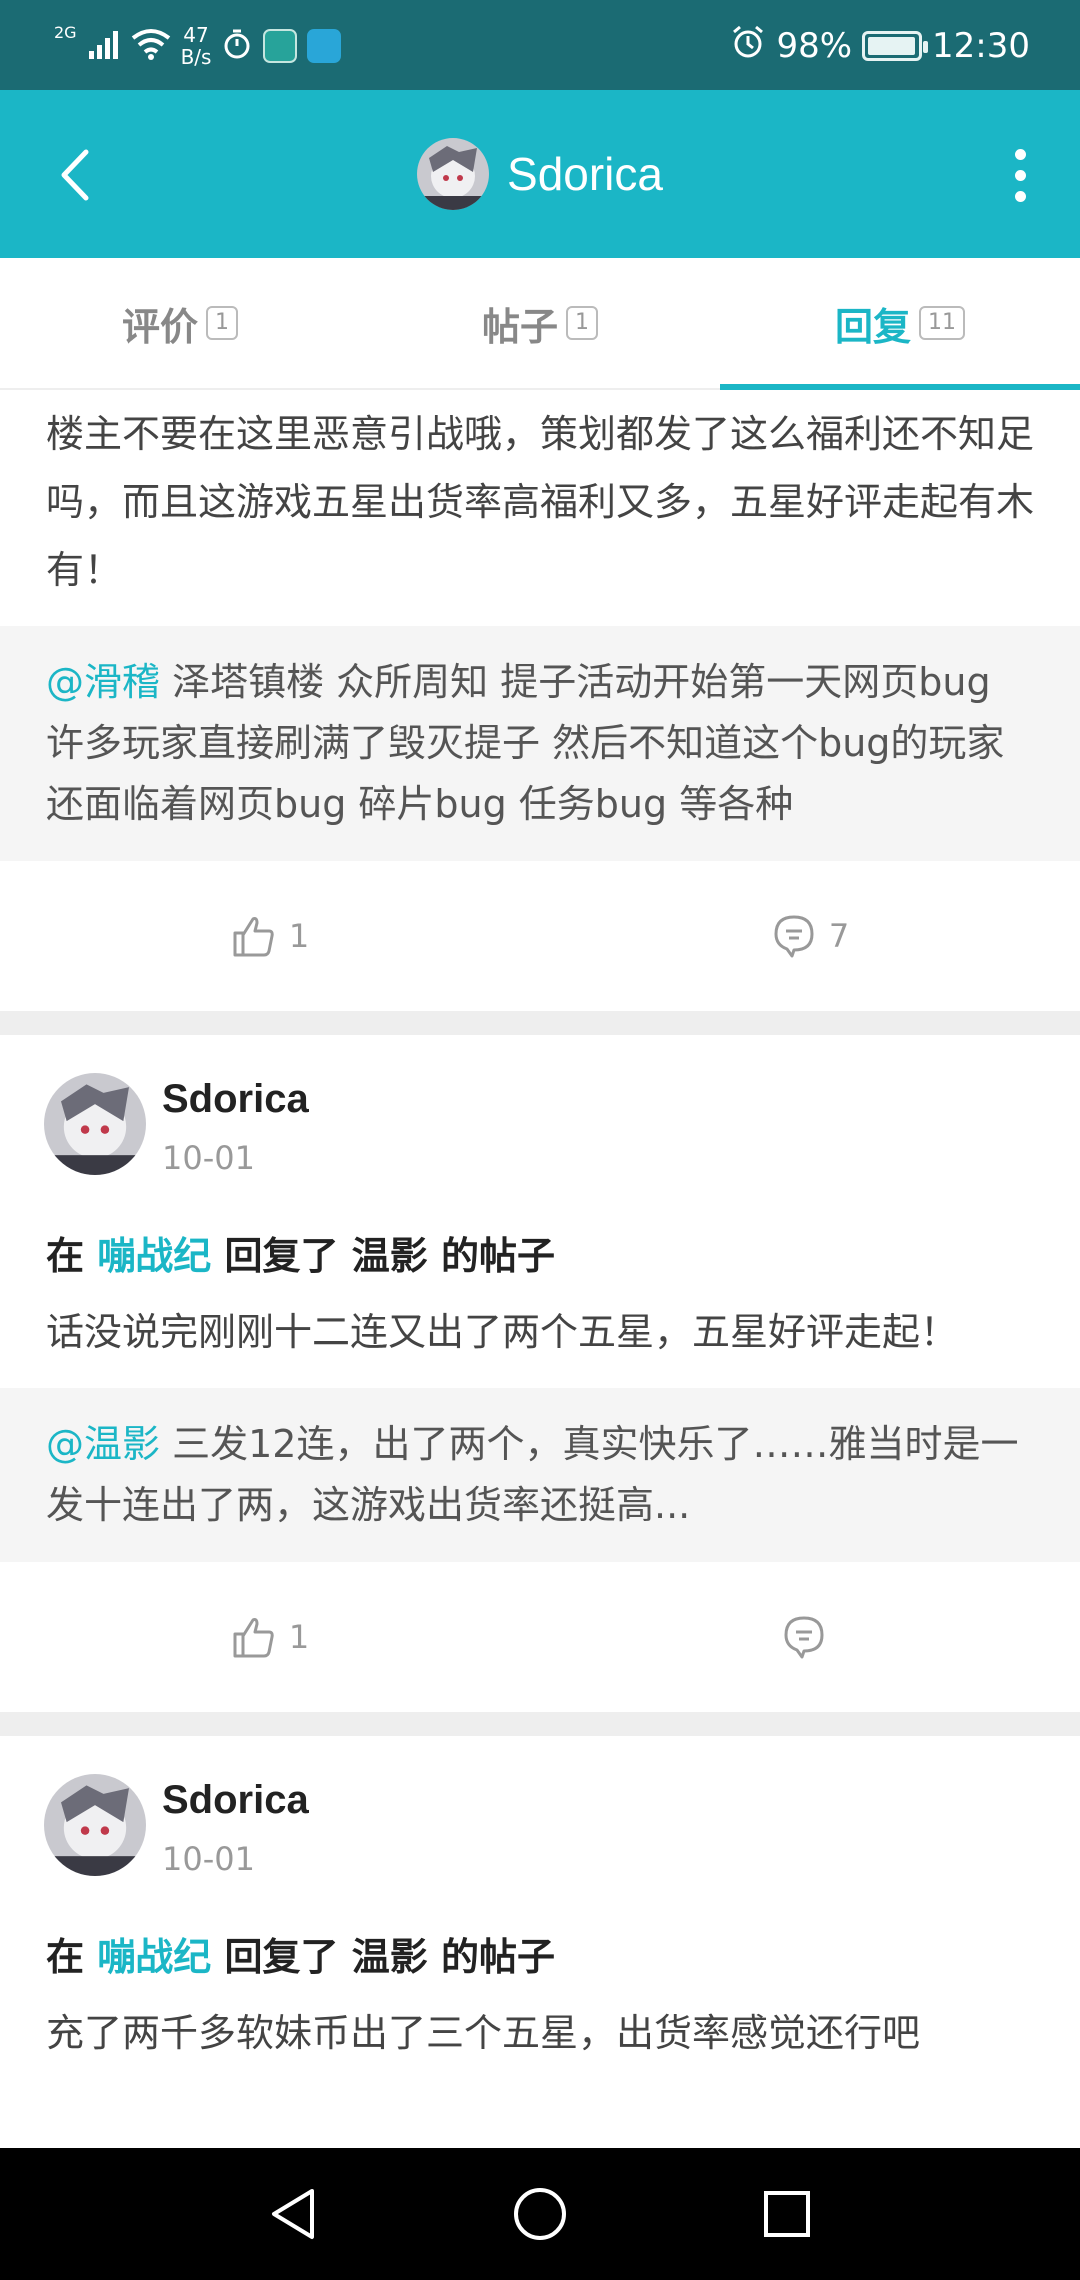  I want to click on tab-posts: 帖子 1, so click(540, 323).